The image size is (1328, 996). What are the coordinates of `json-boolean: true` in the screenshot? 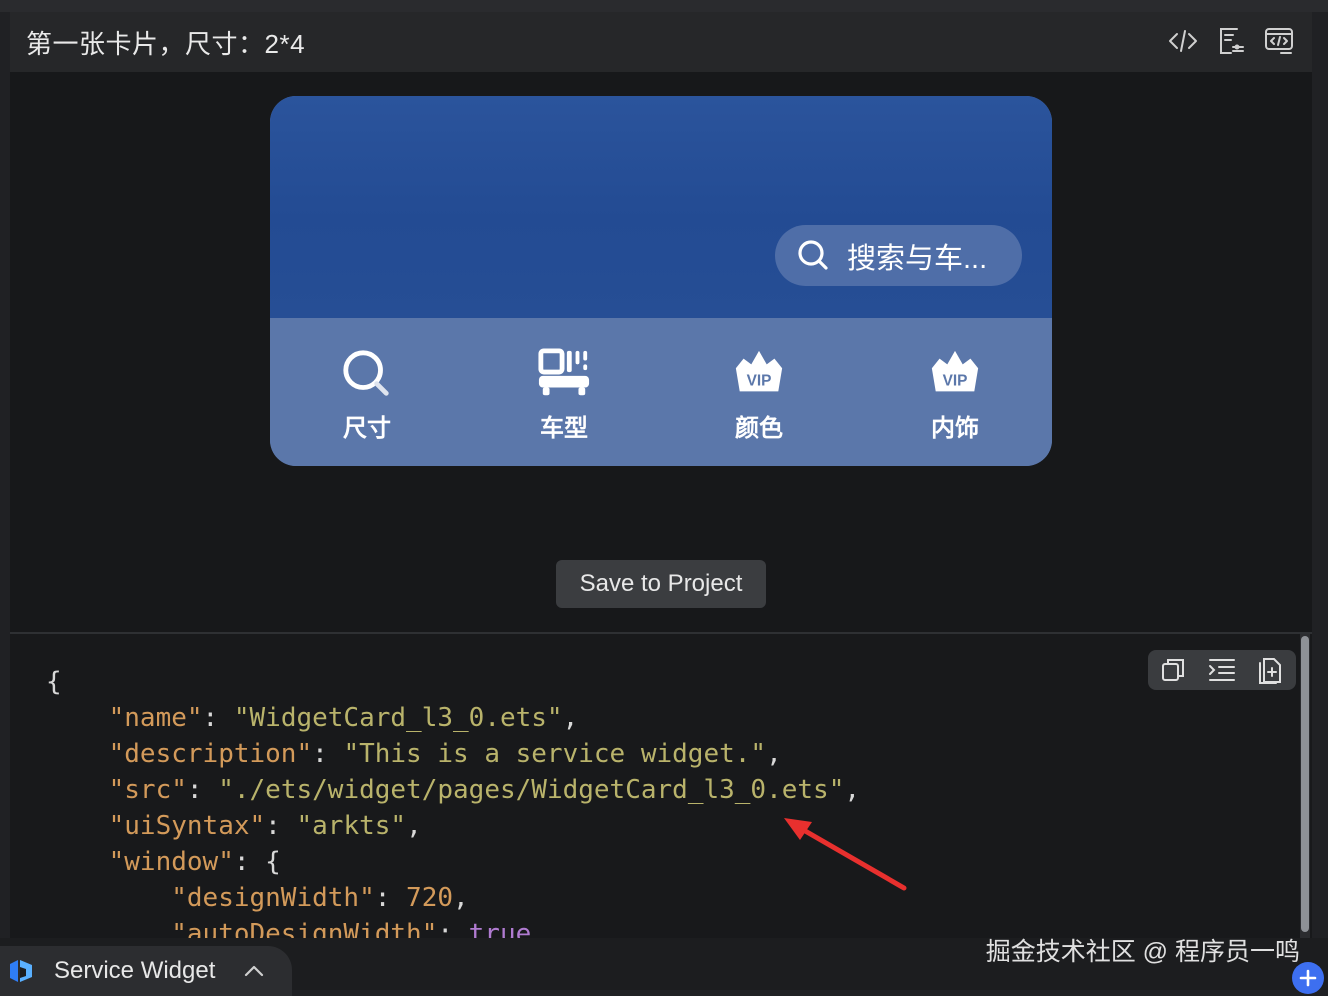 It's located at (500, 928).